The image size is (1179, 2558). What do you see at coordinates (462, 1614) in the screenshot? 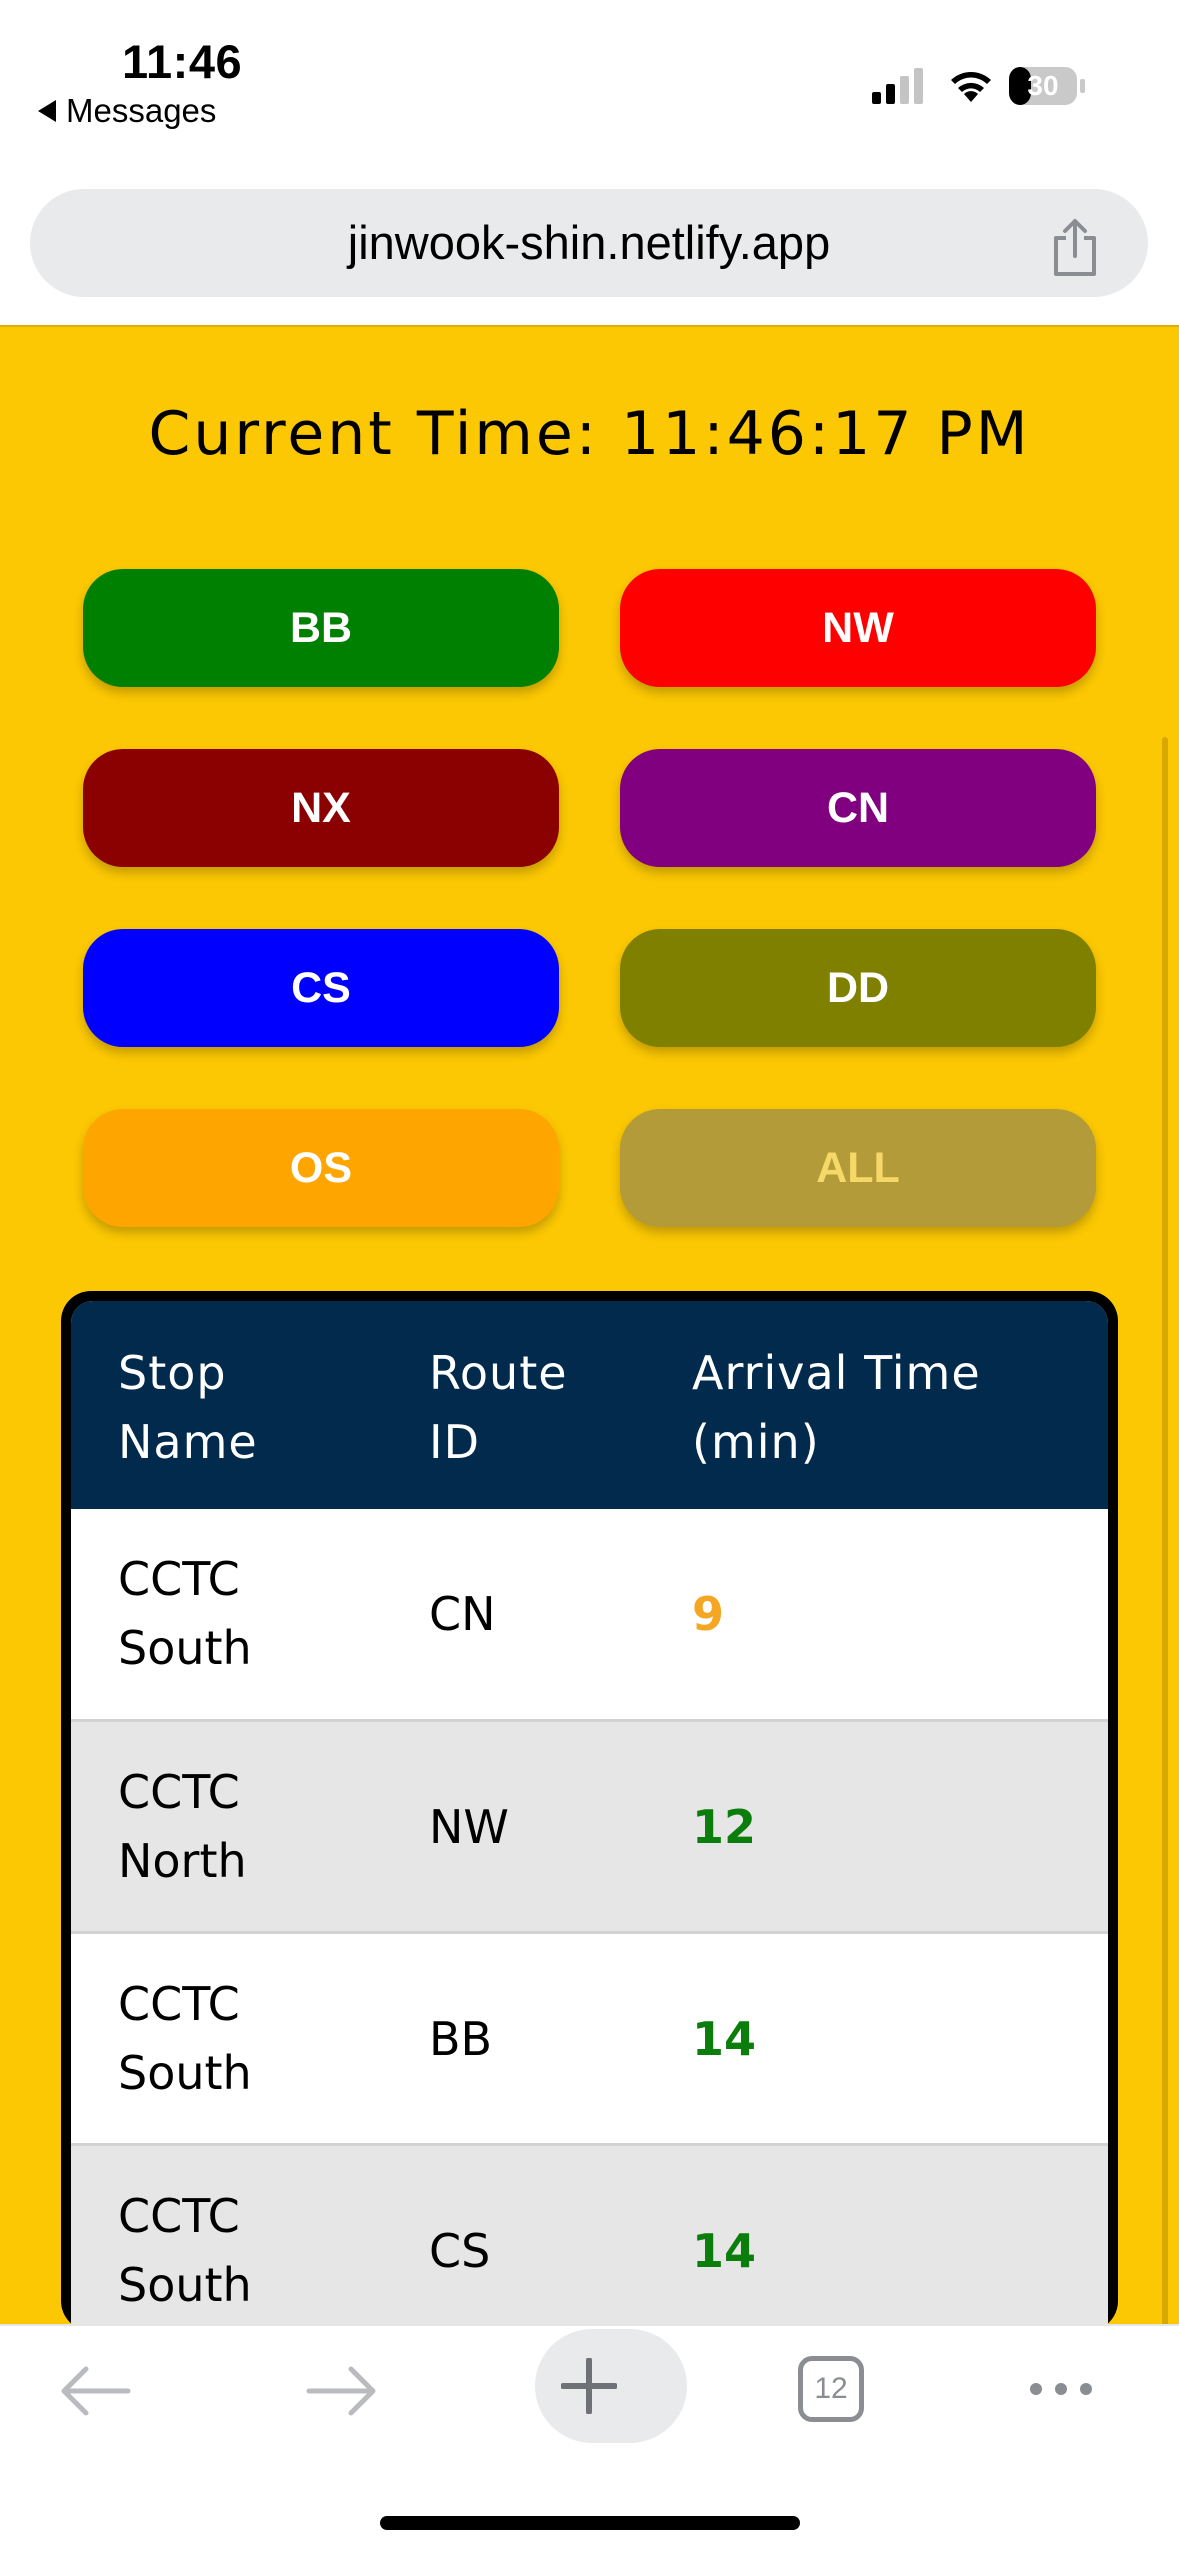
I see `cell-route-id: CN` at bounding box center [462, 1614].